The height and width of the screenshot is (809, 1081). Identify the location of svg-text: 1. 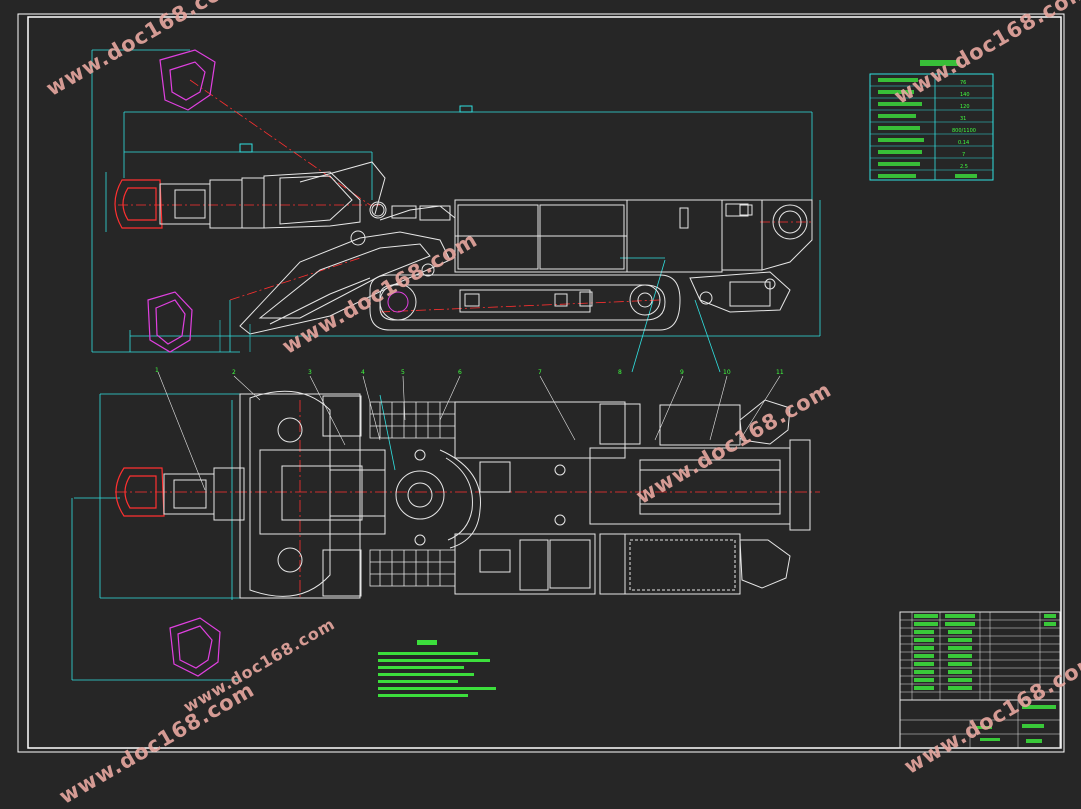
(157, 370).